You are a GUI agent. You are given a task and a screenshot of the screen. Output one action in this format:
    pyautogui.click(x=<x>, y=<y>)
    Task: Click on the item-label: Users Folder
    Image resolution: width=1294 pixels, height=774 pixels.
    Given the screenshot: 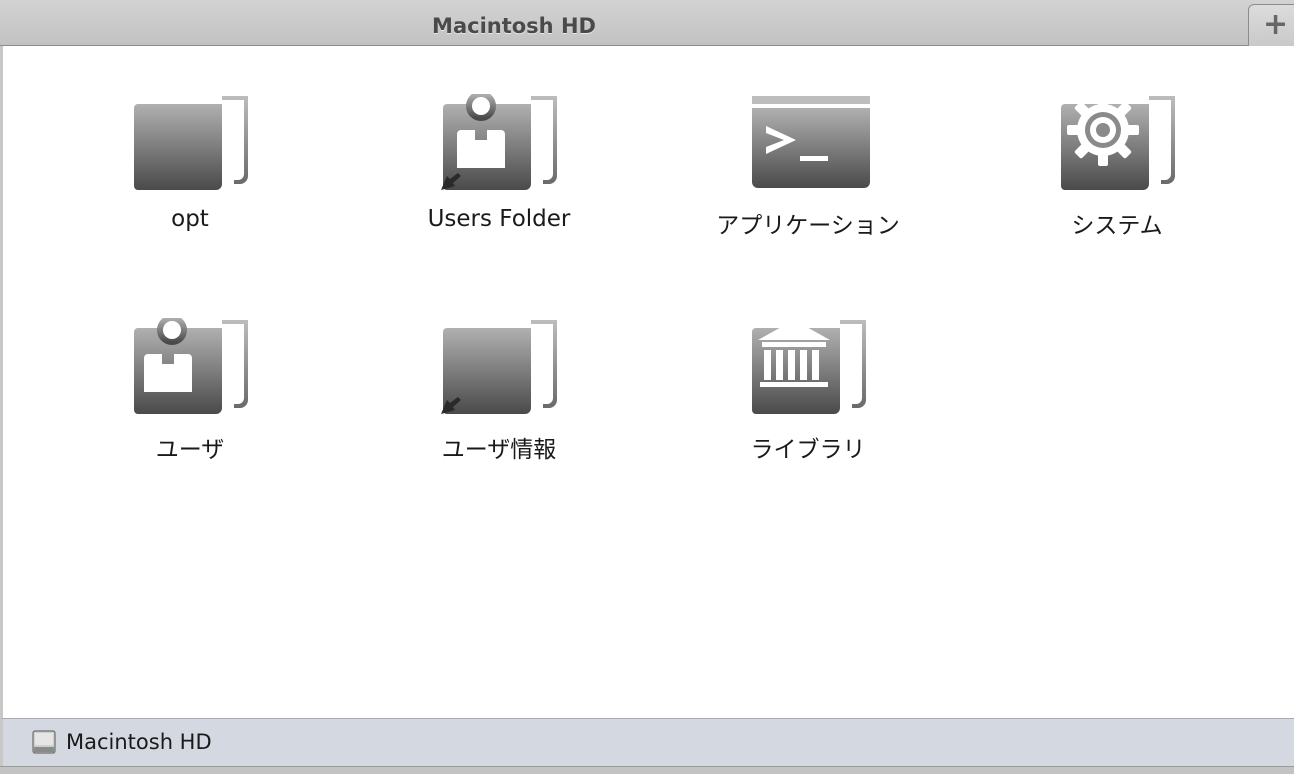 What is the action you would take?
    pyautogui.click(x=499, y=219)
    